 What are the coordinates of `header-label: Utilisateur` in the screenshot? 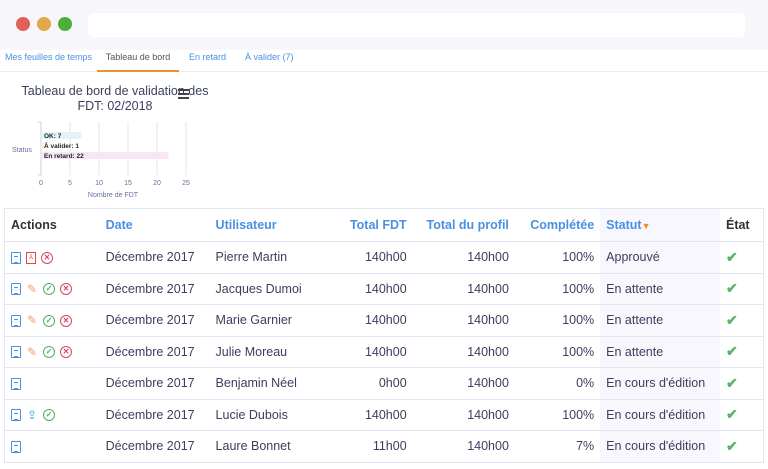 It's located at (246, 225).